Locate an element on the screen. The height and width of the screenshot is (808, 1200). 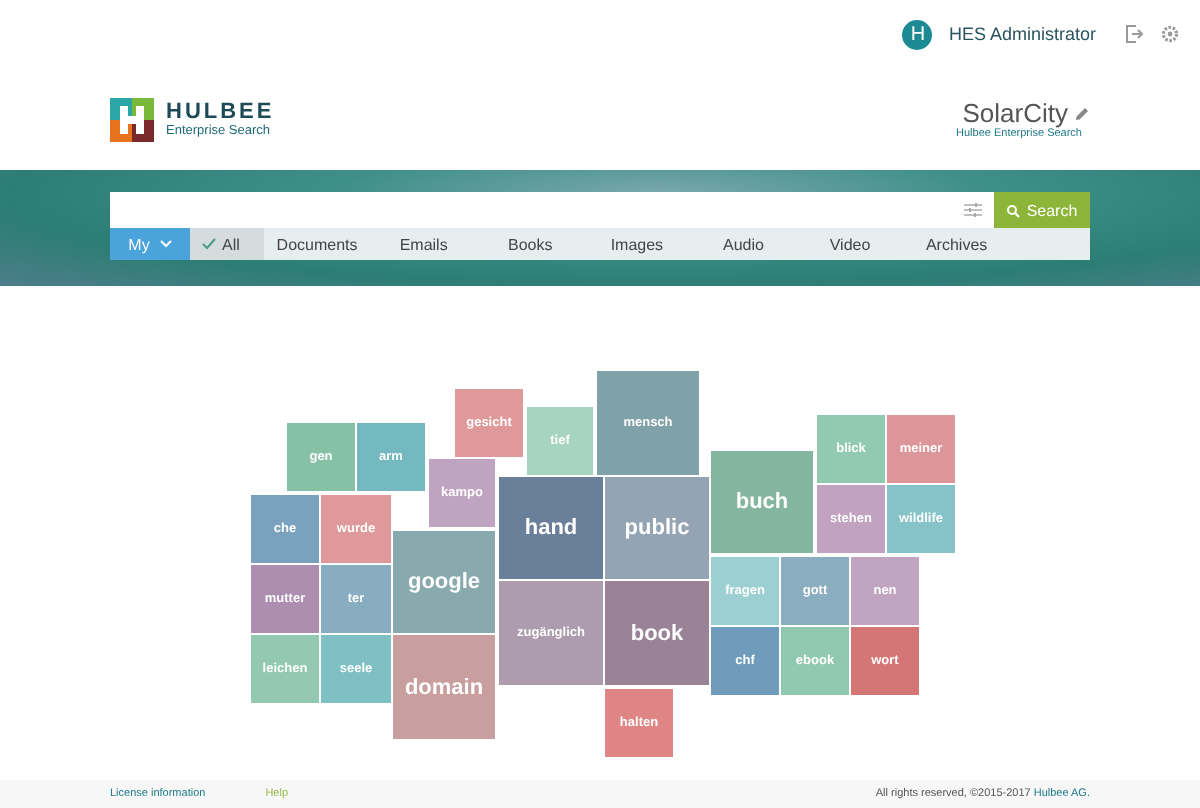
logo-icon is located at coordinates (132, 119).